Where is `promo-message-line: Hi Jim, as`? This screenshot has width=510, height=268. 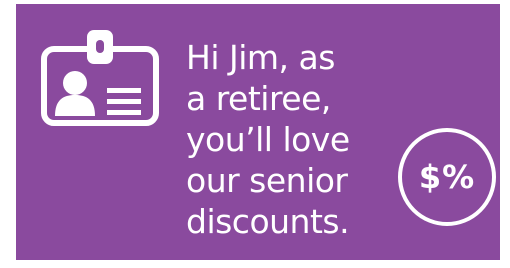 promo-message-line: Hi Jim, as is located at coordinates (260, 57).